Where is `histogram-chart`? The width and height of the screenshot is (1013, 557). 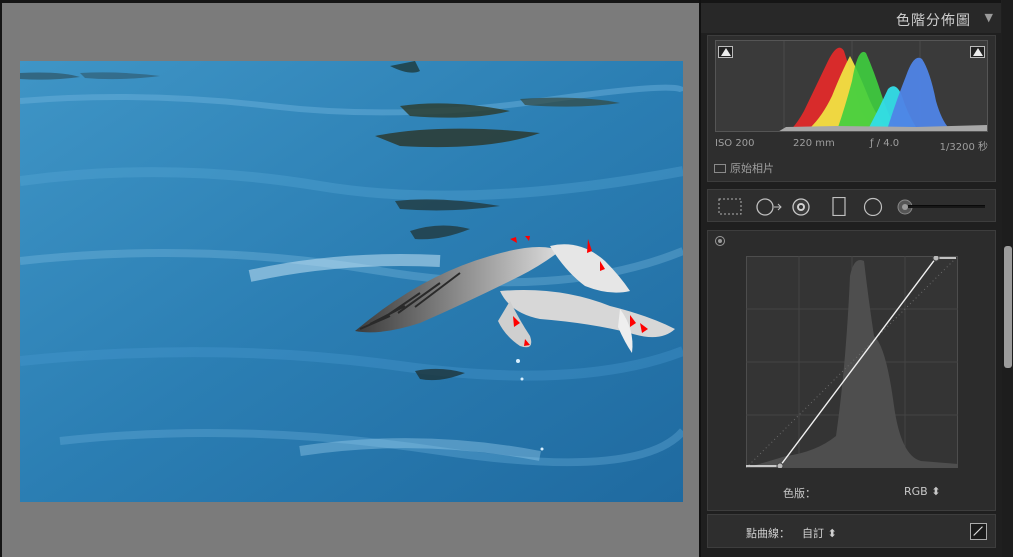 histogram-chart is located at coordinates (883, 86).